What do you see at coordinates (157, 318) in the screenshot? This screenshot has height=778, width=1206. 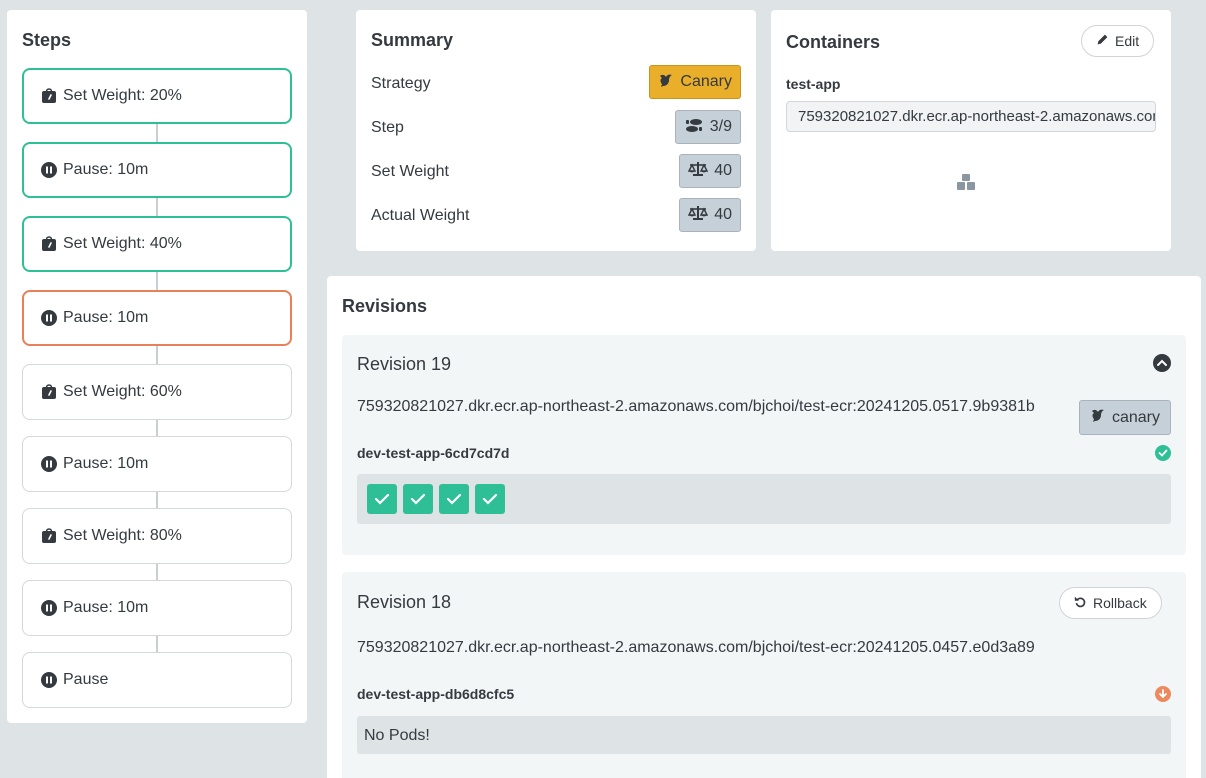 I see `step-pause-10m-active: Pause: 10m` at bounding box center [157, 318].